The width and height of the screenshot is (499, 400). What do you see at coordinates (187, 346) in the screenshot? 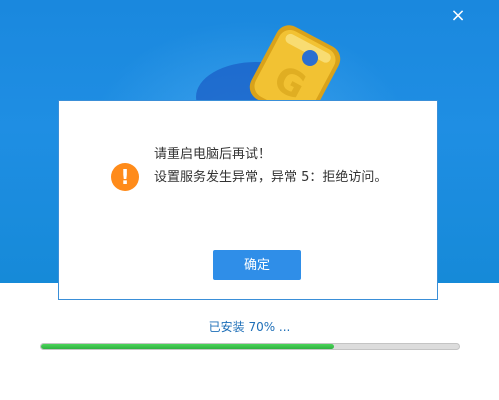
I see `install-progress-fill` at bounding box center [187, 346].